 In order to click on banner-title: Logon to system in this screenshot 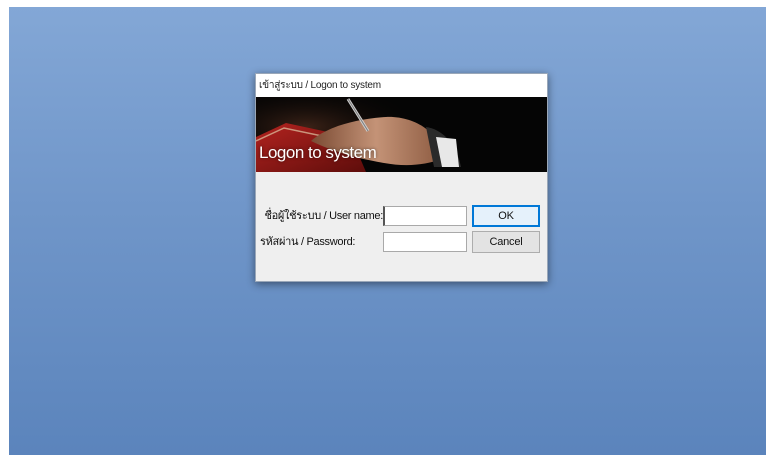, I will do `click(318, 152)`.